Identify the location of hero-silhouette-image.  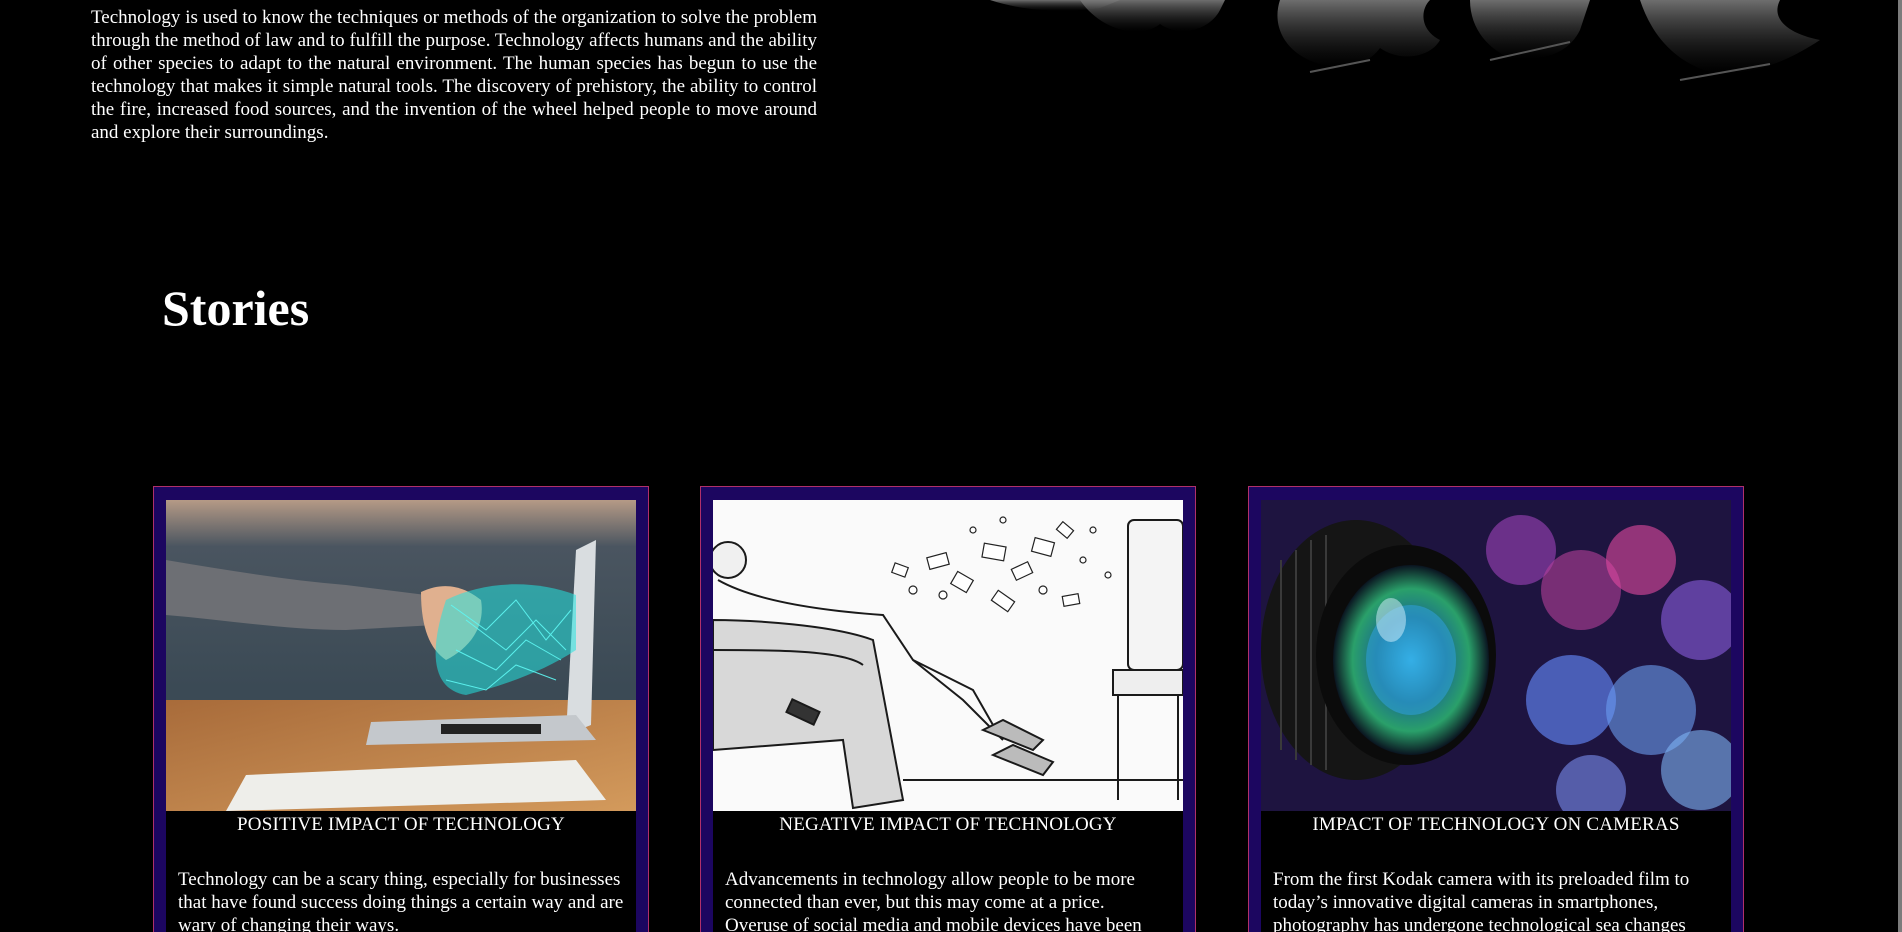
(1405, 40).